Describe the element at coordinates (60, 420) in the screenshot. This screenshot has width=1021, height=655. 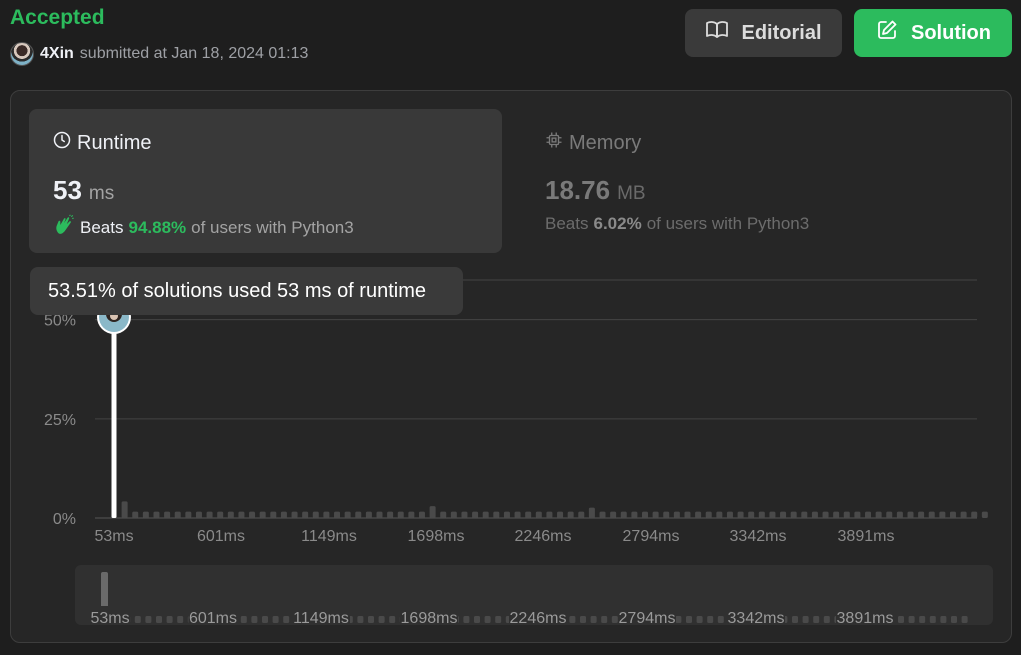
I see `chart-y-axis: 0% 25% 50%` at that location.